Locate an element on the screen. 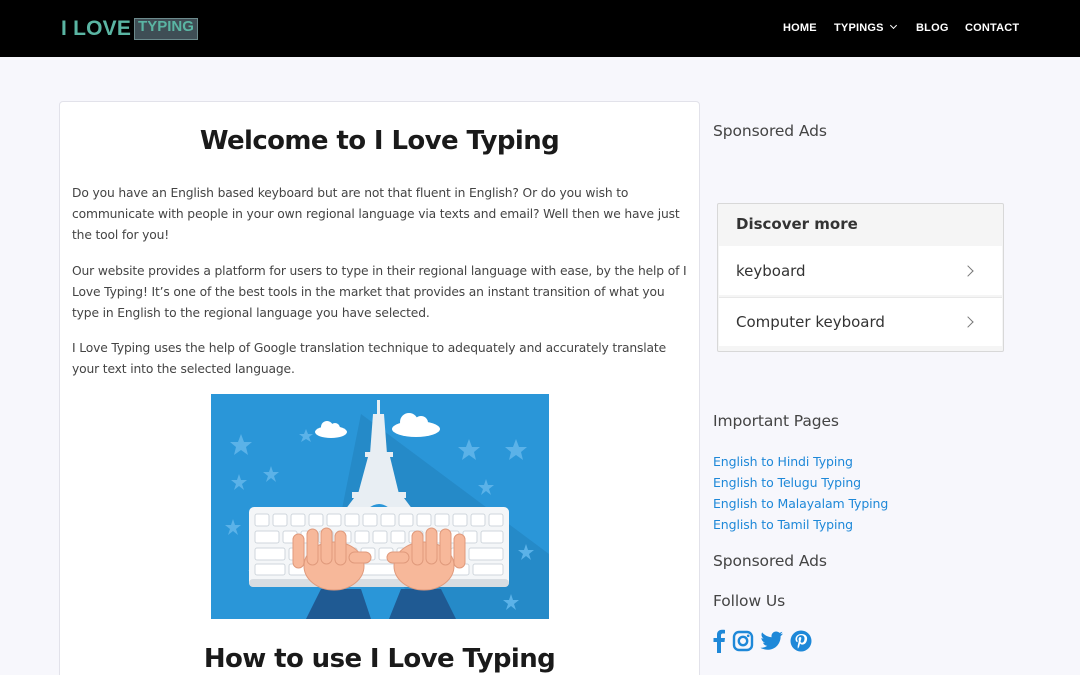 The image size is (1080, 675). instagram-icon is located at coordinates (743, 643).